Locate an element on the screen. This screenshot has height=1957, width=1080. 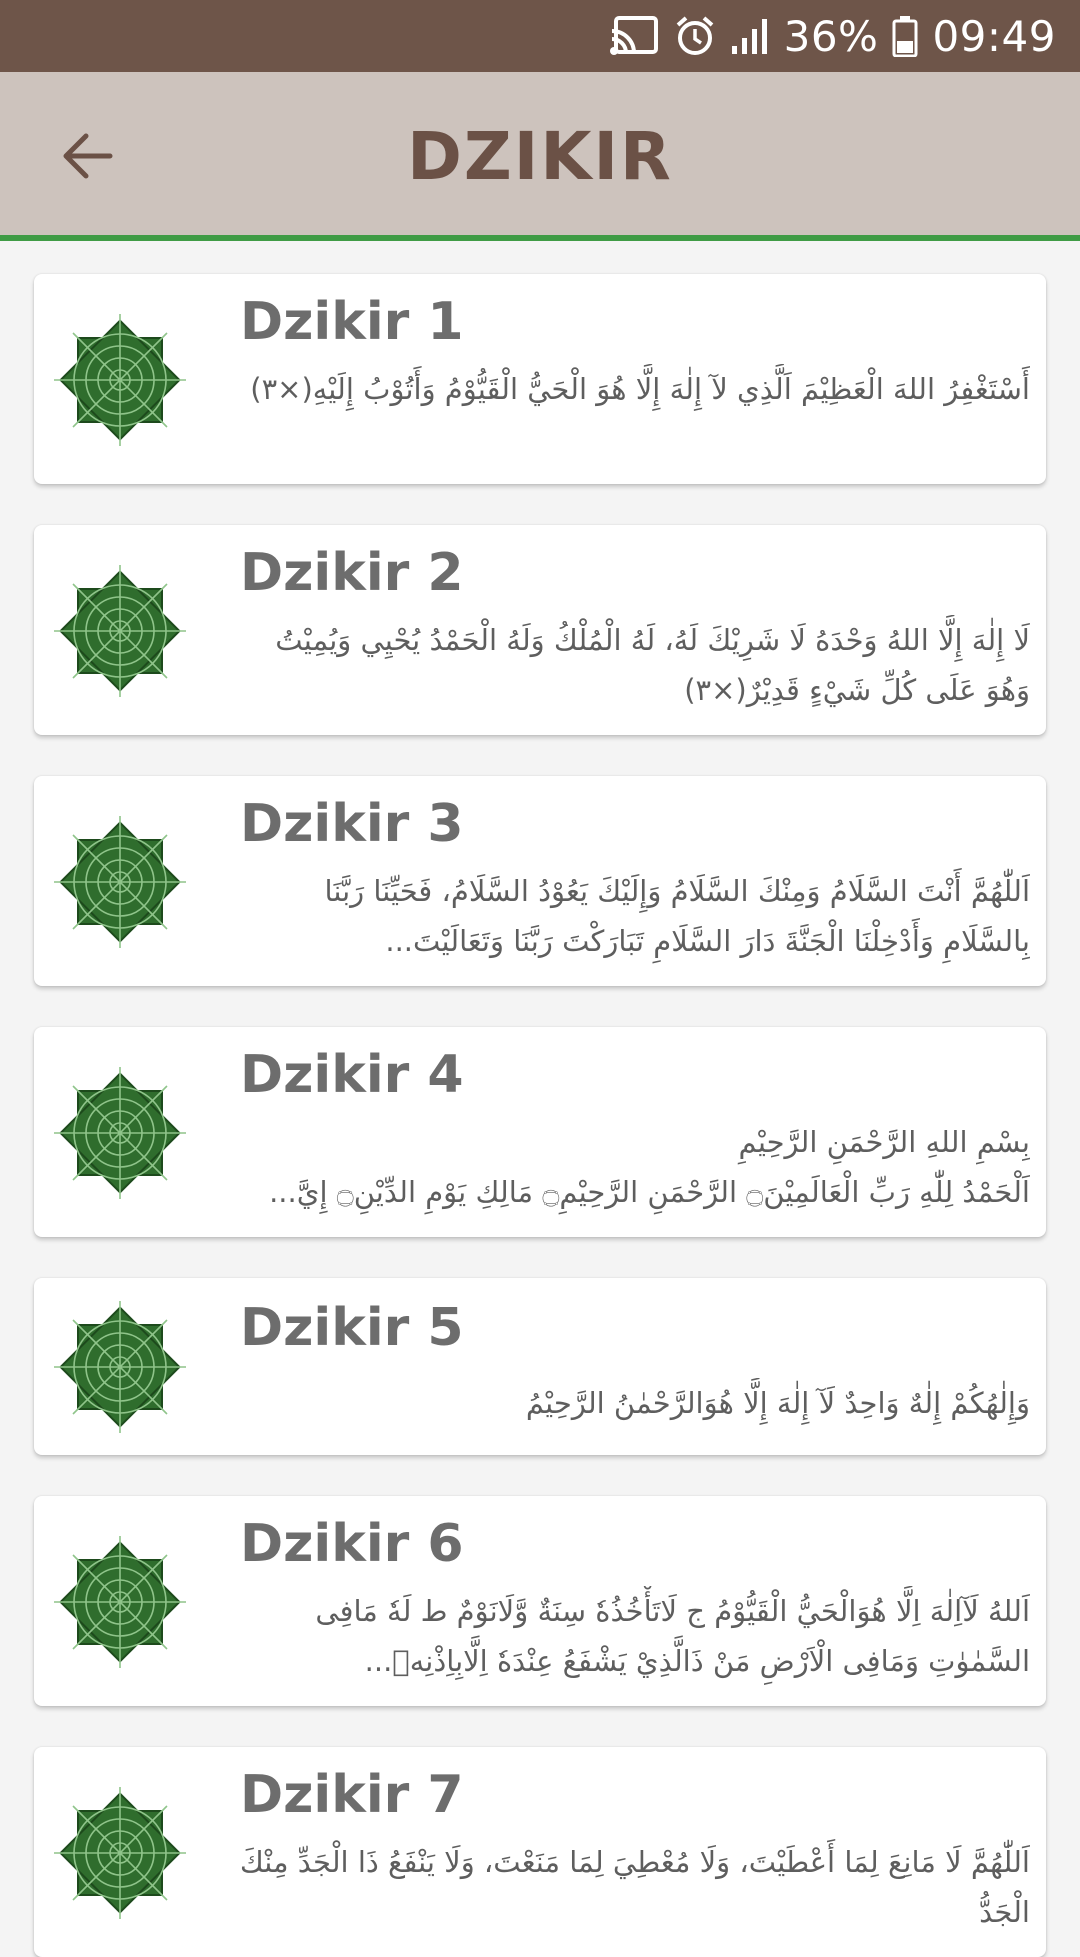
status-bar: 36% 09:49 is located at coordinates (540, 36).